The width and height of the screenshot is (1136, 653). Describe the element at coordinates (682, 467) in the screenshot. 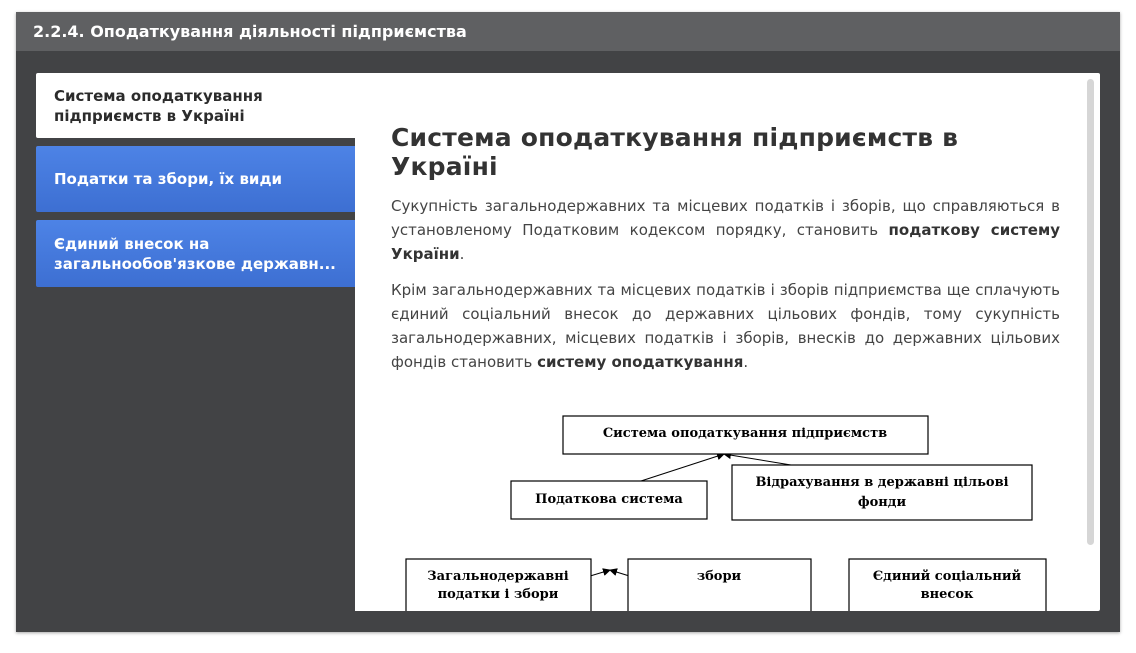

I see `connector-tax-to-root` at that location.